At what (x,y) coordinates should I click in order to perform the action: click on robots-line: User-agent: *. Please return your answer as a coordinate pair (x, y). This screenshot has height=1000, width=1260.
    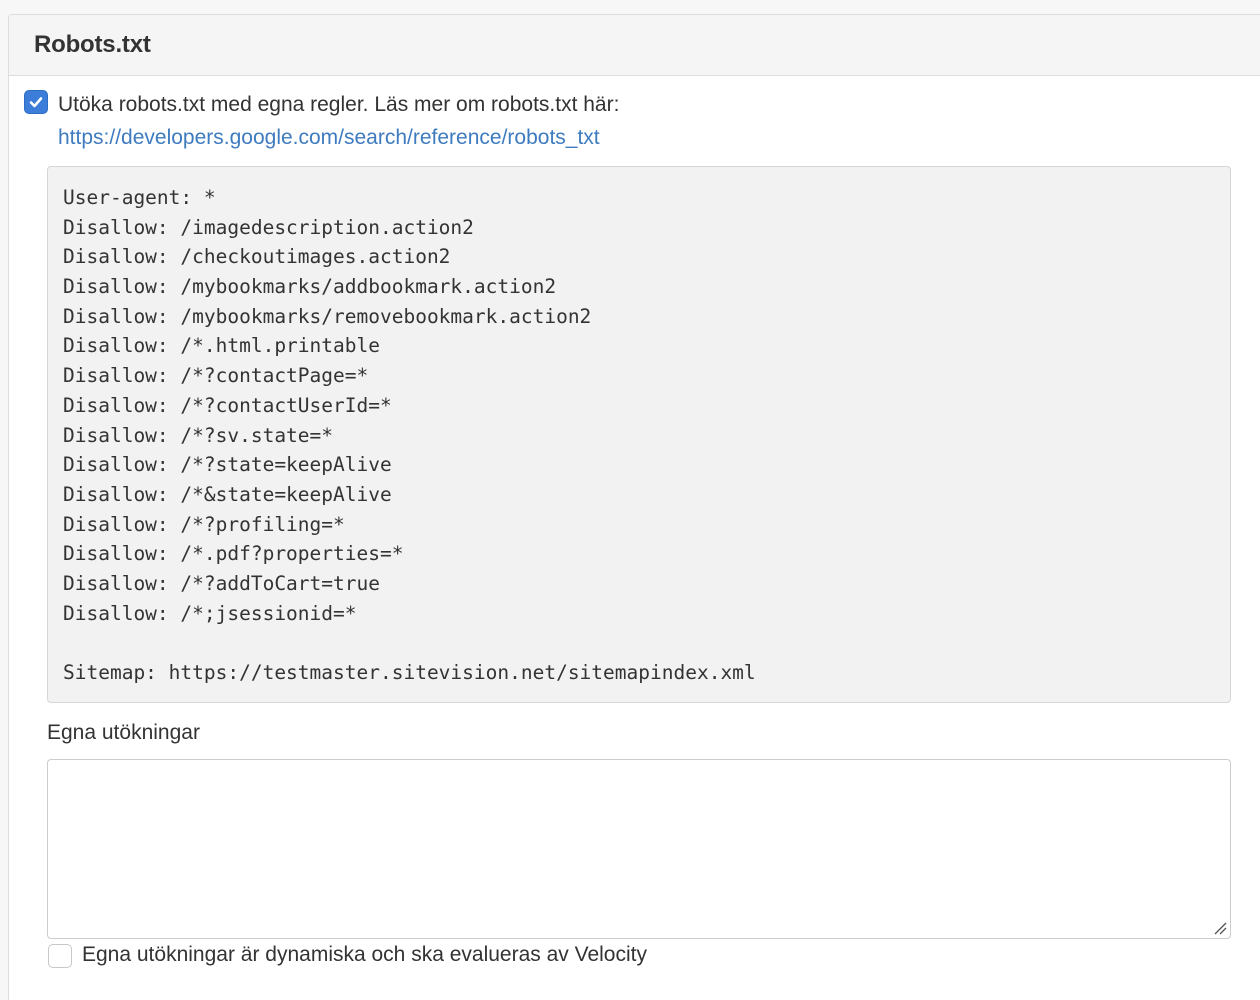
    Looking at the image, I should click on (139, 197).